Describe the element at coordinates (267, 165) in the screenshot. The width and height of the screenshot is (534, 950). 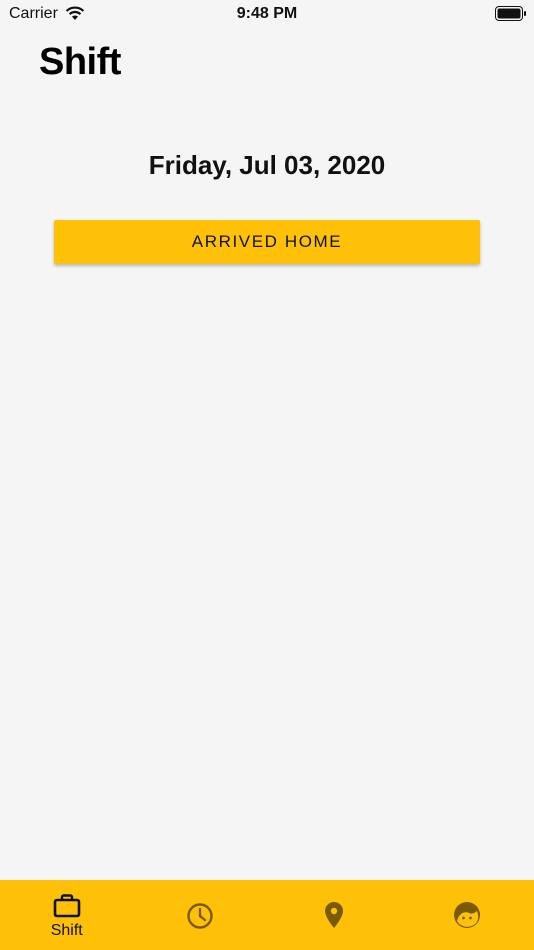
I see `shift-date: Friday, Jul 03, 2020` at that location.